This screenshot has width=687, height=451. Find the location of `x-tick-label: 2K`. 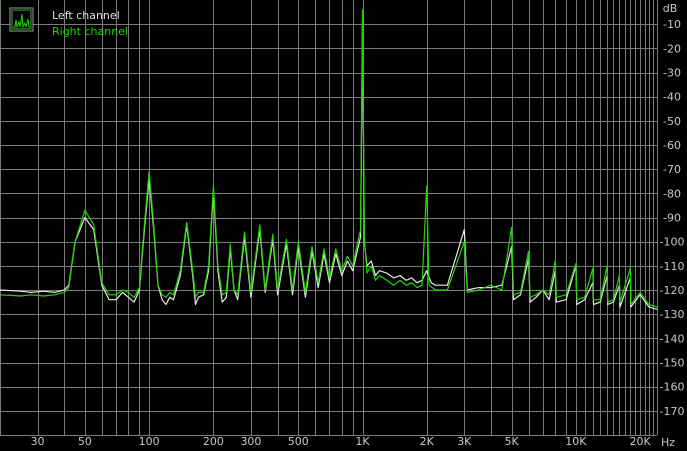

x-tick-label: 2K is located at coordinates (427, 441).